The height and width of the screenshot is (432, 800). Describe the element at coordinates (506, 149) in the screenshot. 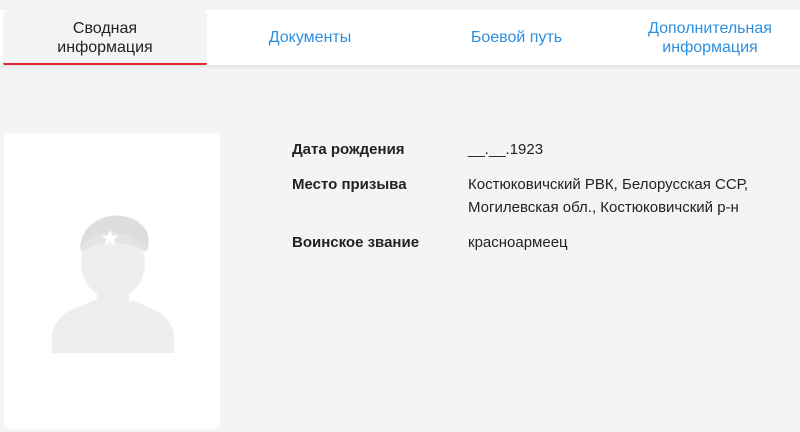

I see `birth-date-value: __.__.1923` at that location.